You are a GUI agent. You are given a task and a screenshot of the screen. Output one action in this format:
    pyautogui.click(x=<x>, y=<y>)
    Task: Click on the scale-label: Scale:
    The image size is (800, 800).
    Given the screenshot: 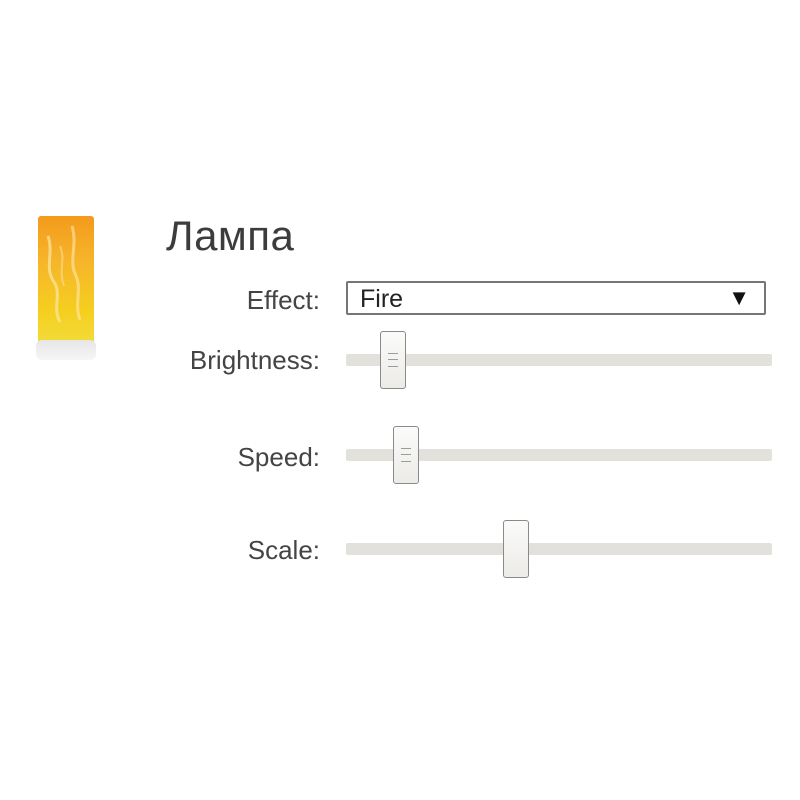 What is the action you would take?
    pyautogui.click(x=283, y=550)
    